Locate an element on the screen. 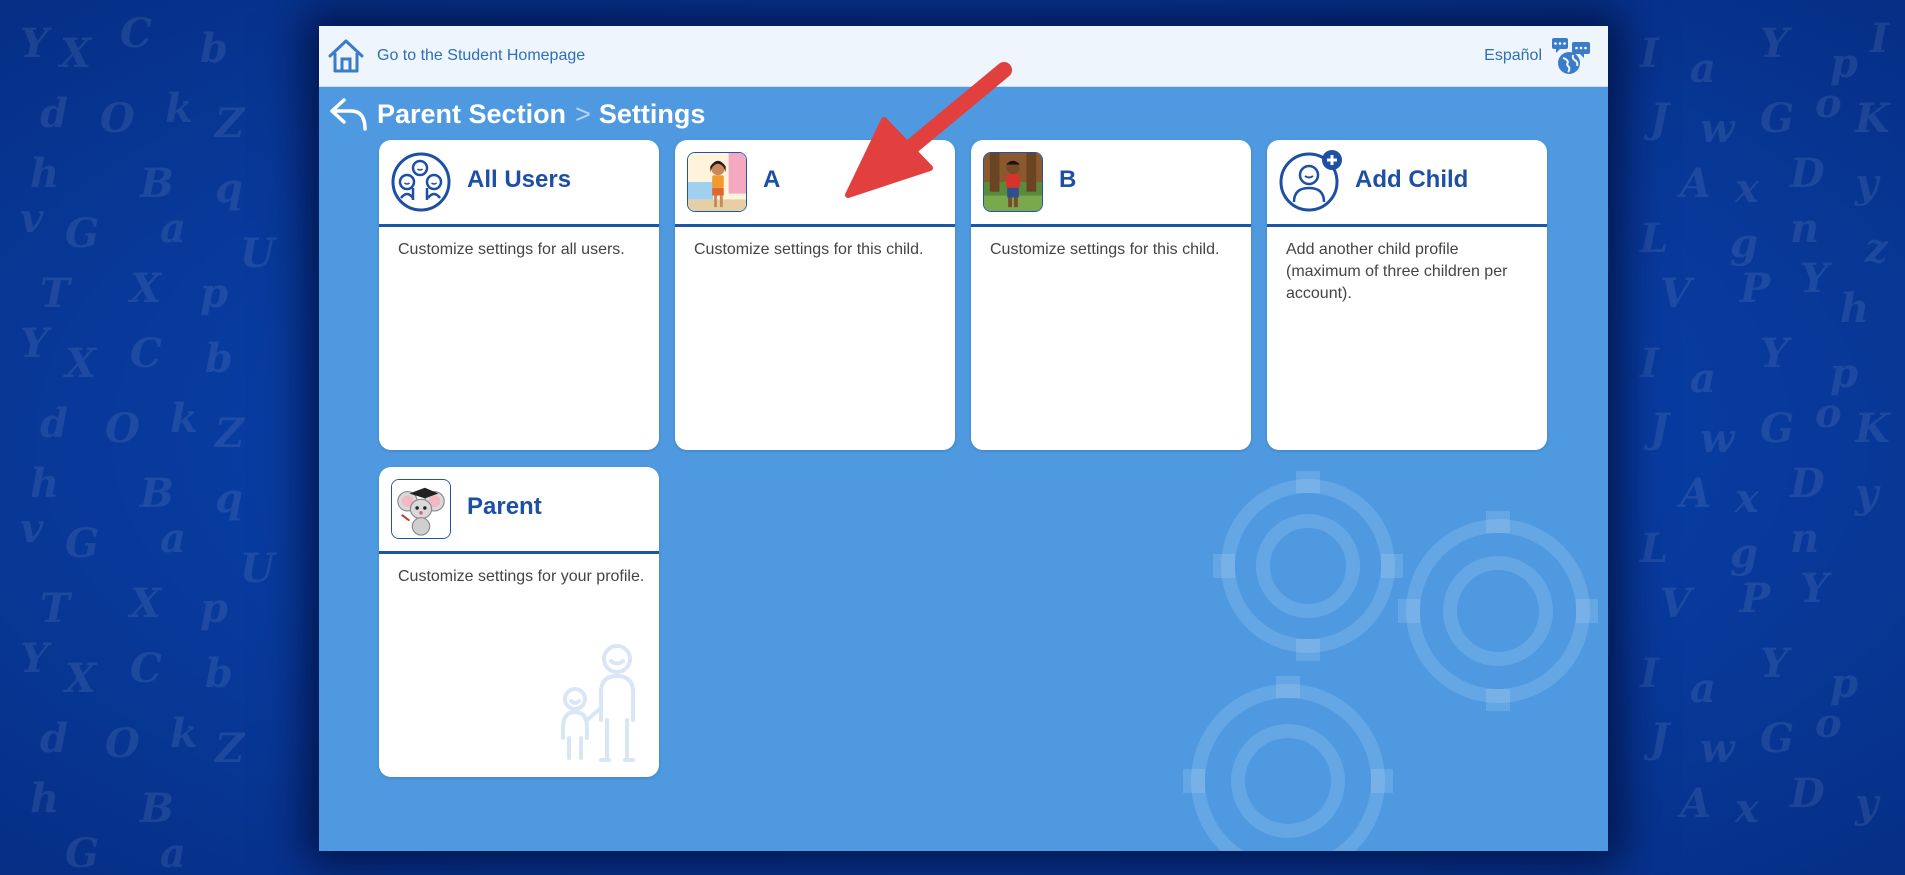  card-title: A is located at coordinates (772, 179).